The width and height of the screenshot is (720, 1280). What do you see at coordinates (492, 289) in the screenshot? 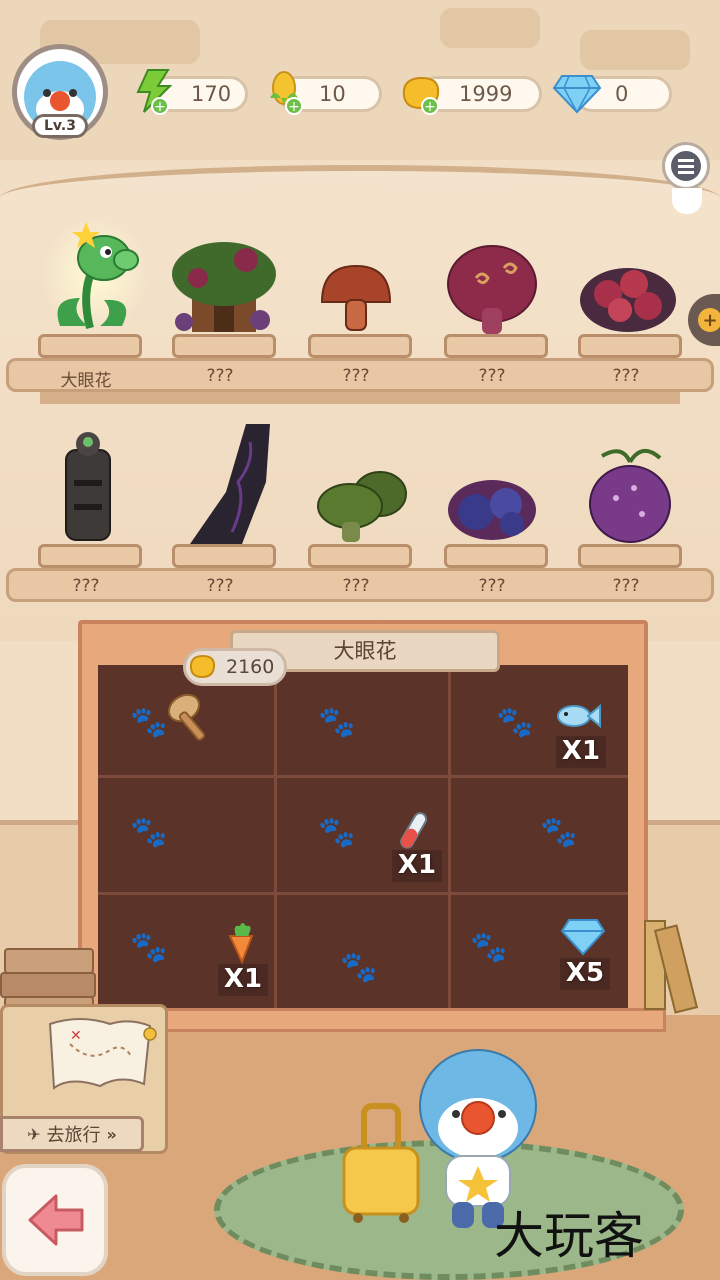
I see `purple-spiral-mushroom-icon` at bounding box center [492, 289].